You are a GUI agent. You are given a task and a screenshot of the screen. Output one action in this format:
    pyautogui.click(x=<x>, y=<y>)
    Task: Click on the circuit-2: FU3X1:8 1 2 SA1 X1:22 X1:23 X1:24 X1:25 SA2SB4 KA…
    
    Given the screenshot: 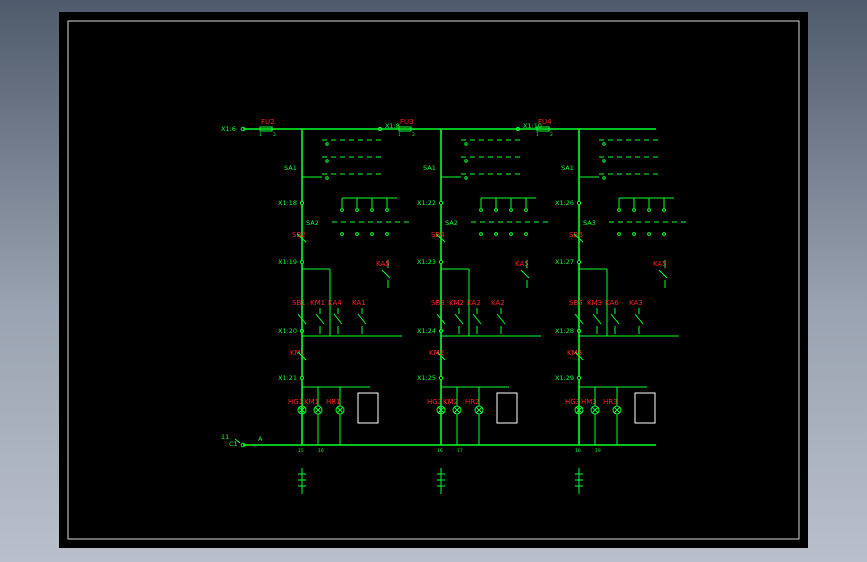 What is the action you would take?
    pyautogui.click(x=464, y=306)
    